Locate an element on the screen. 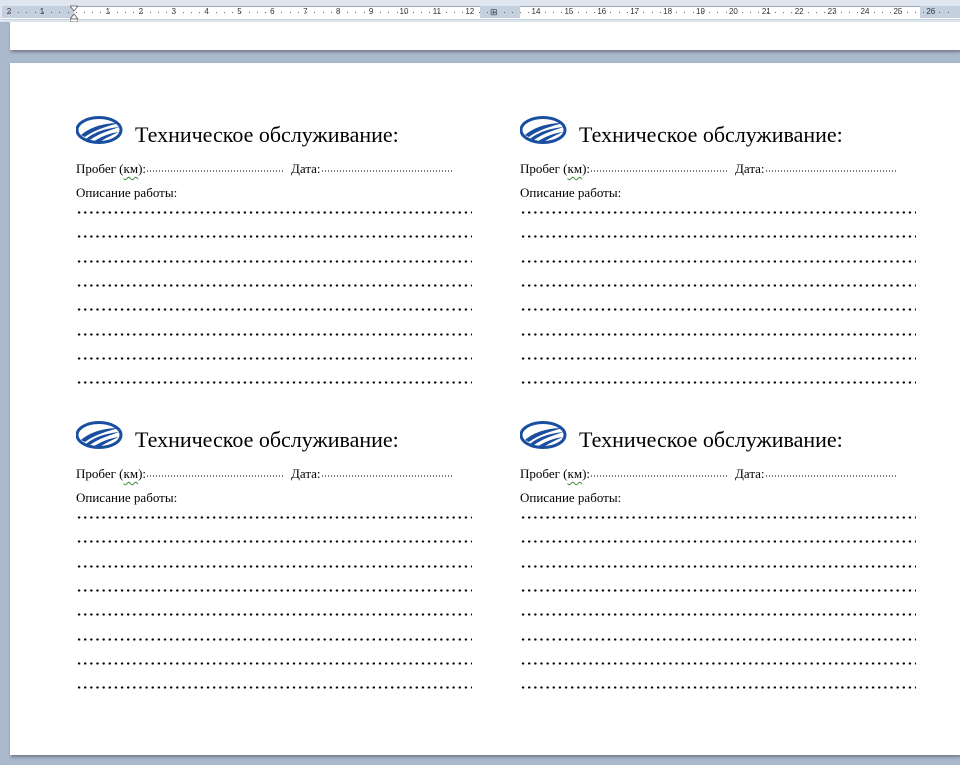 This screenshot has height=765, width=960. mileage-label: Пробег (км): is located at coordinates (555, 168).